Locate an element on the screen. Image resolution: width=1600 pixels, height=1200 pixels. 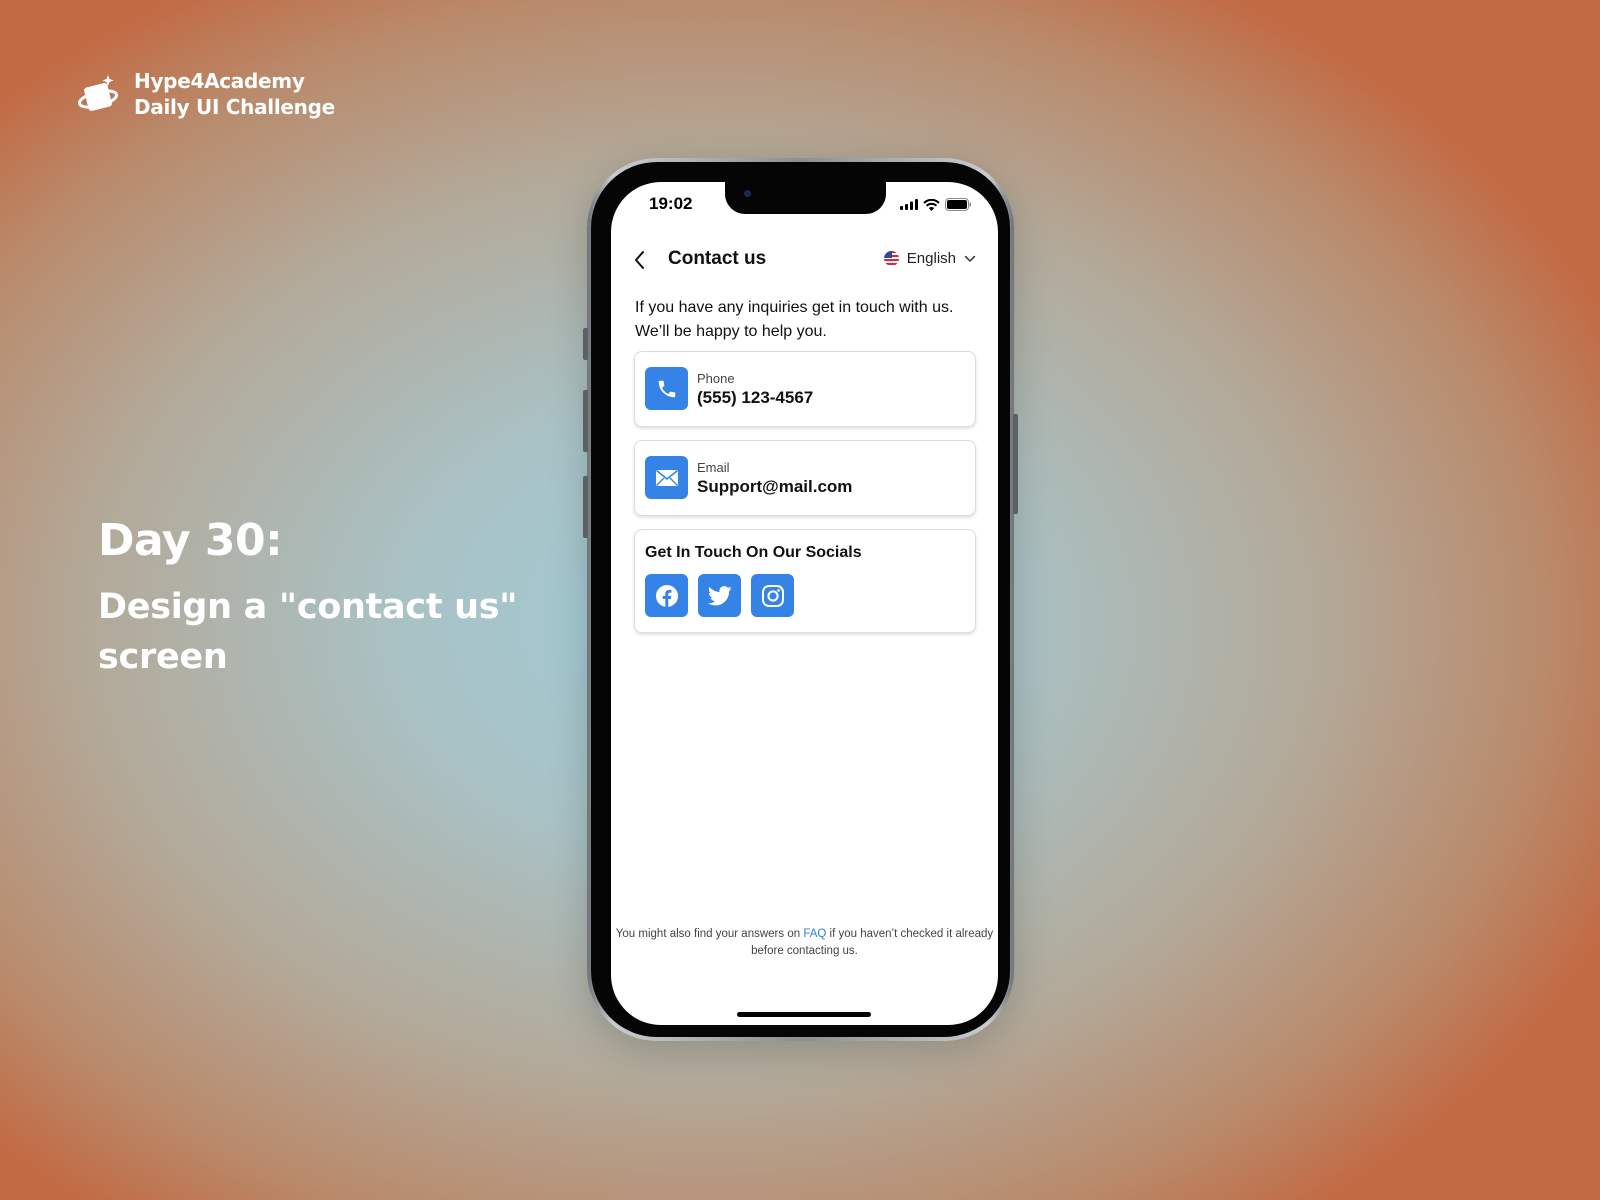
status-icons is located at coordinates (936, 204).